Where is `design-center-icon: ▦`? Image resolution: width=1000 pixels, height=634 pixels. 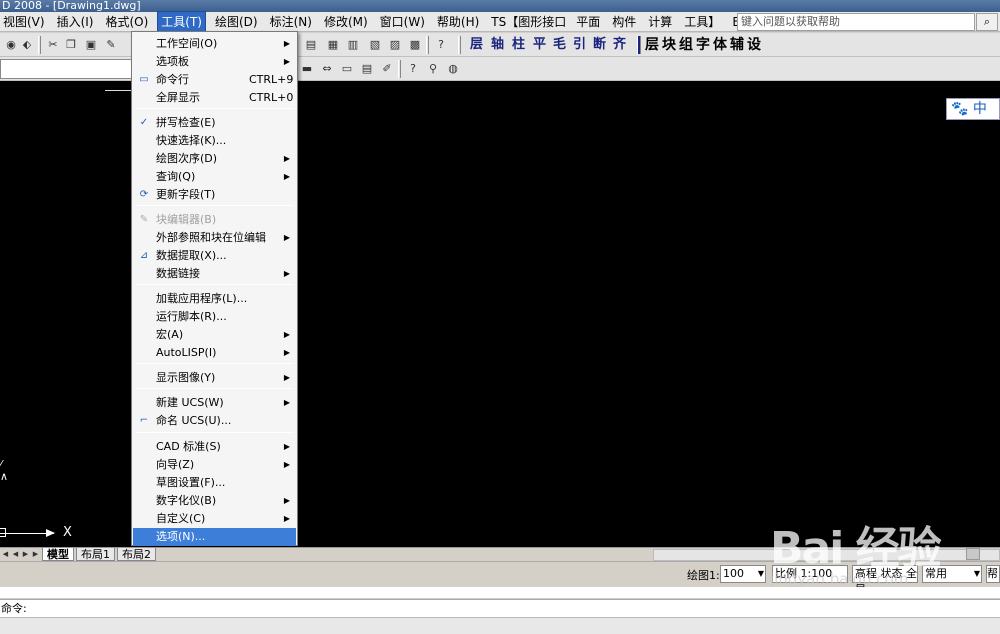 design-center-icon: ▦ is located at coordinates (333, 45).